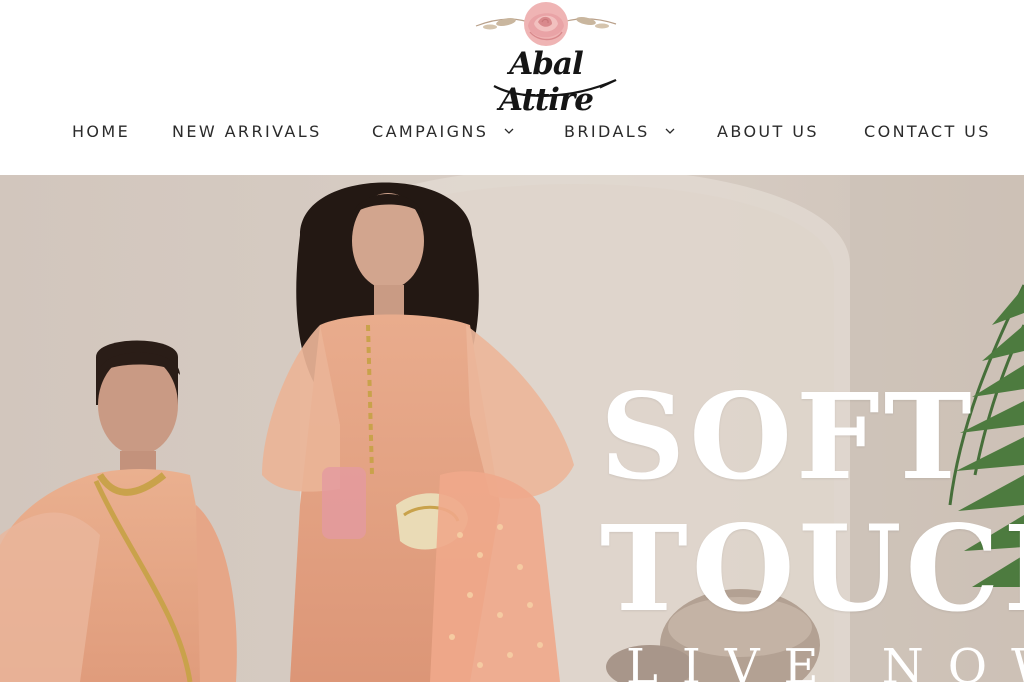 This screenshot has width=1024, height=682. I want to click on nav-item-campaigns: CAMPAIGNS, so click(443, 132).